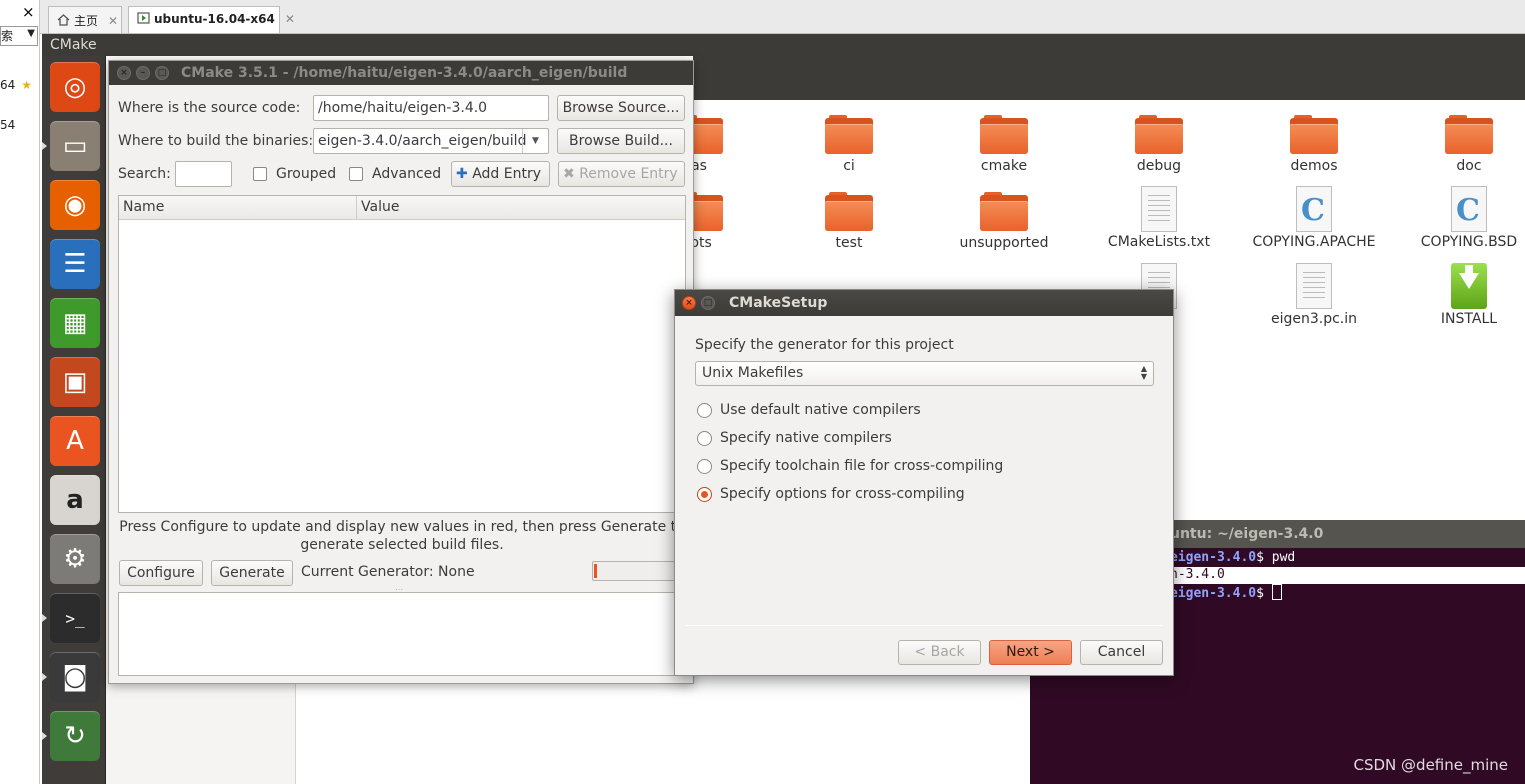  What do you see at coordinates (1469, 242) in the screenshot?
I see `file-name: COPYING.BSD` at bounding box center [1469, 242].